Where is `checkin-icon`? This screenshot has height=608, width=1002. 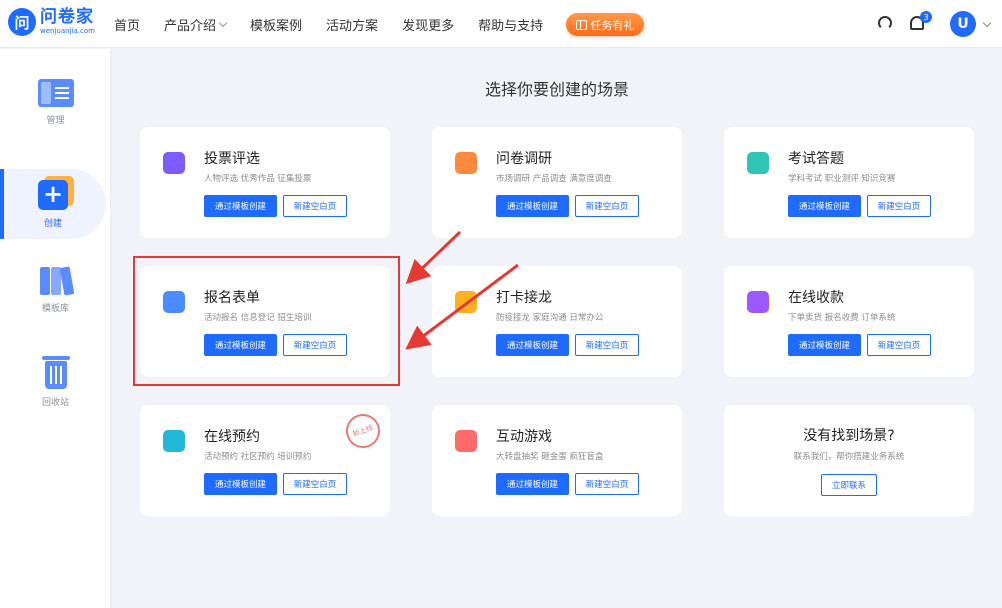
checkin-icon is located at coordinates (466, 302).